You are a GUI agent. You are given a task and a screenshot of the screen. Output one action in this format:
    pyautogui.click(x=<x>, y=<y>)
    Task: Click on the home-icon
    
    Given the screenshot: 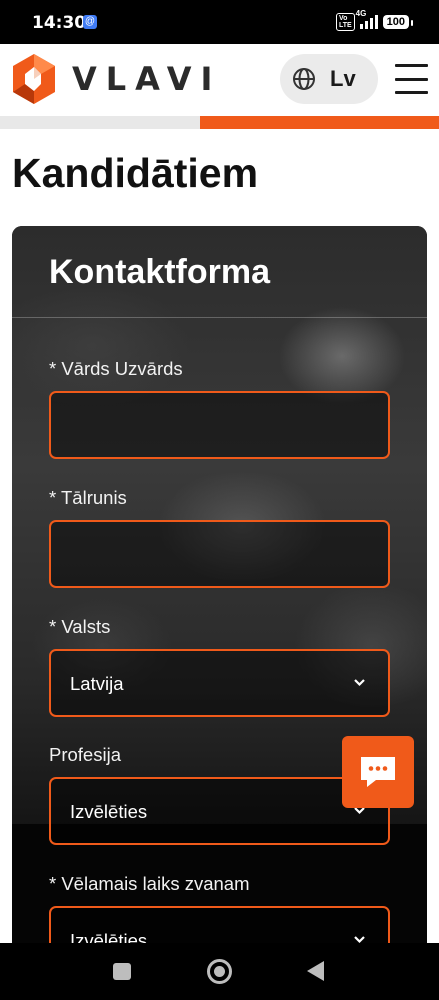 What is the action you would take?
    pyautogui.click(x=219, y=971)
    